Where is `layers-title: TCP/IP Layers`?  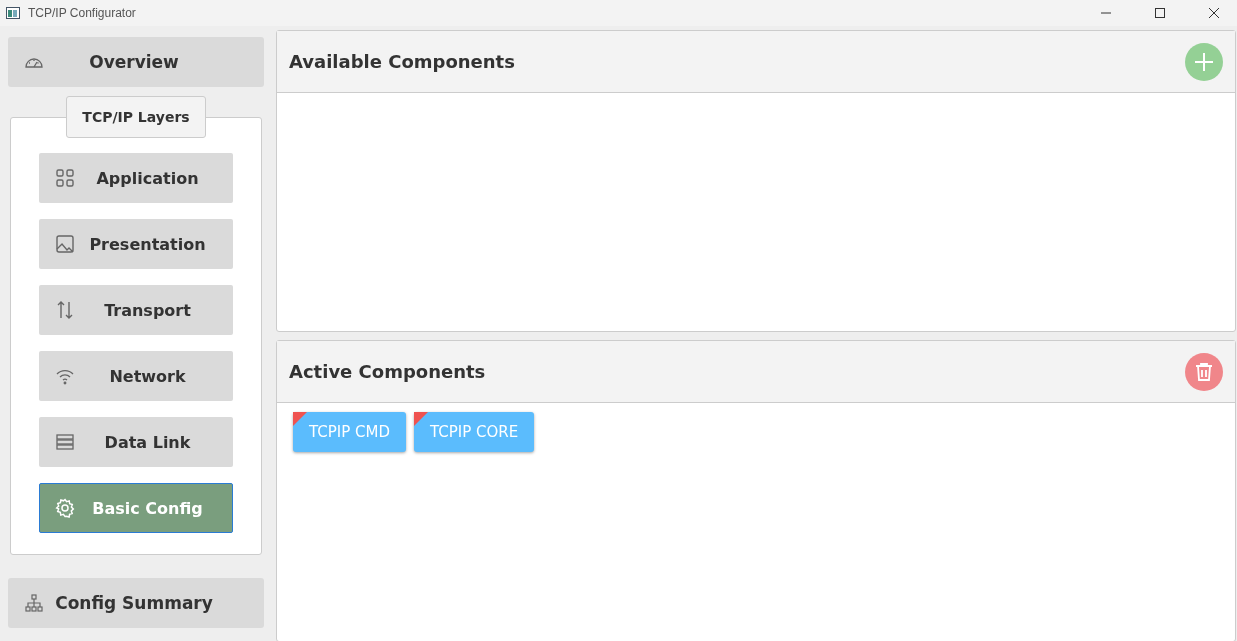 layers-title: TCP/IP Layers is located at coordinates (136, 117).